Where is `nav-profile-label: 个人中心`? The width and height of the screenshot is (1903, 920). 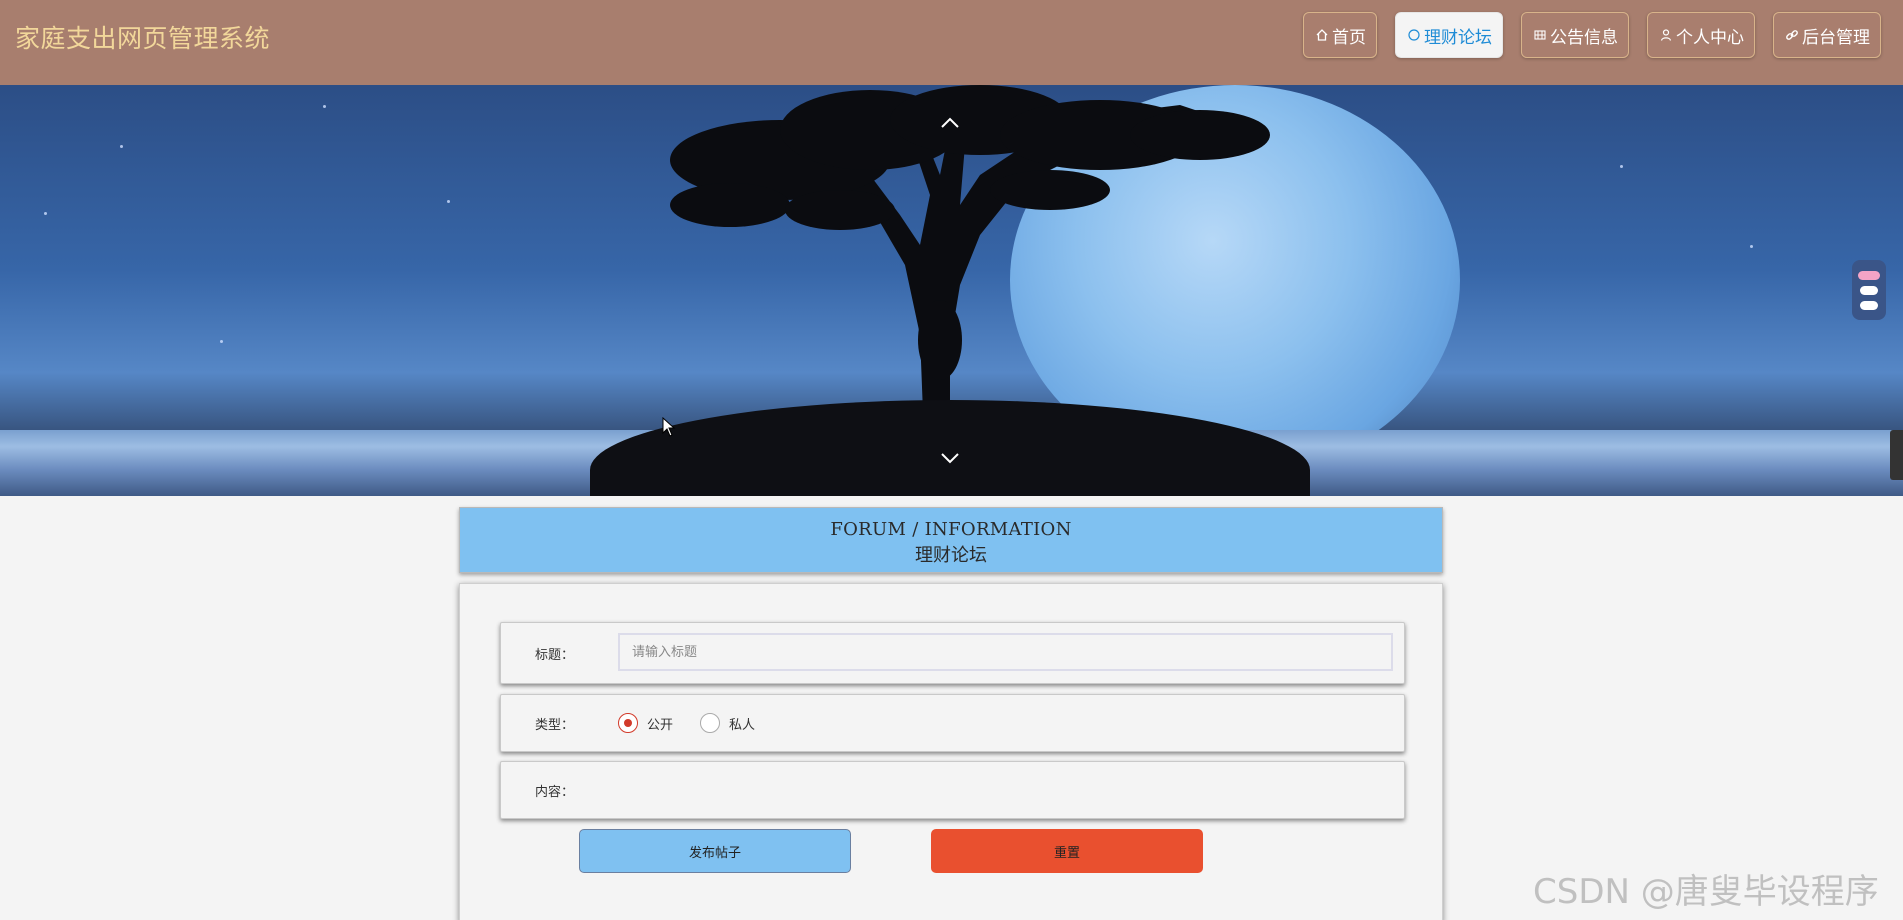
nav-profile-label: 个人中心 is located at coordinates (1710, 37).